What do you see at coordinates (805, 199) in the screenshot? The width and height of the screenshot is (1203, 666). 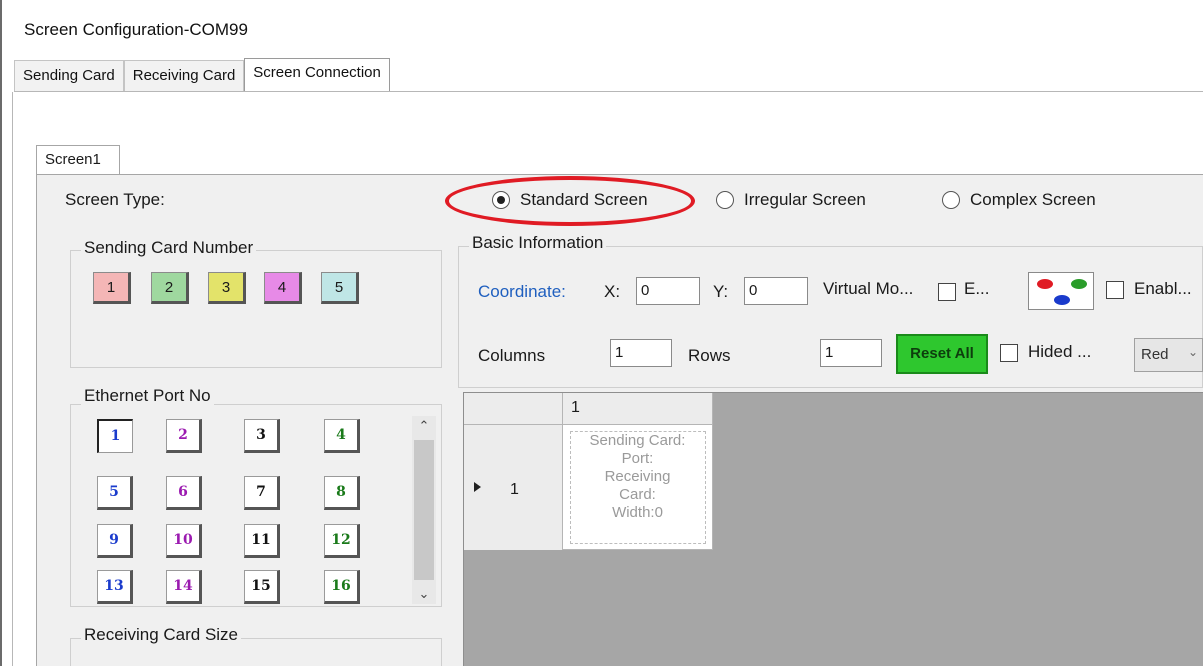 I see `irregular-screen-label: Irregular Screen` at bounding box center [805, 199].